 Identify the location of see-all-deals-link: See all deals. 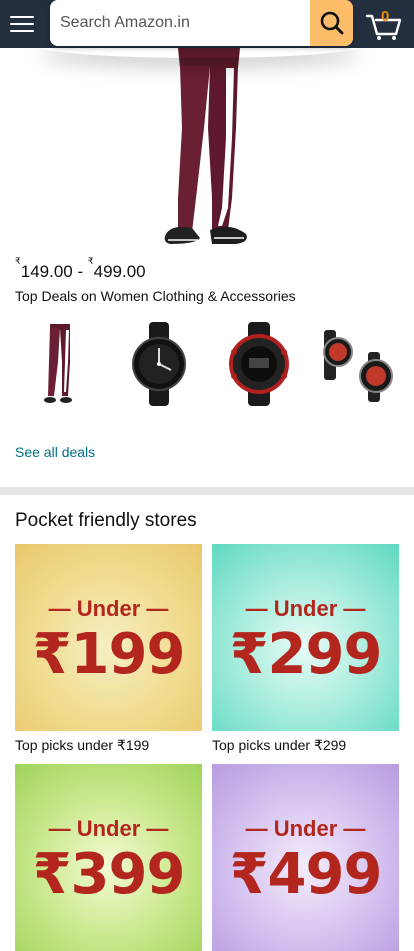
(55, 452).